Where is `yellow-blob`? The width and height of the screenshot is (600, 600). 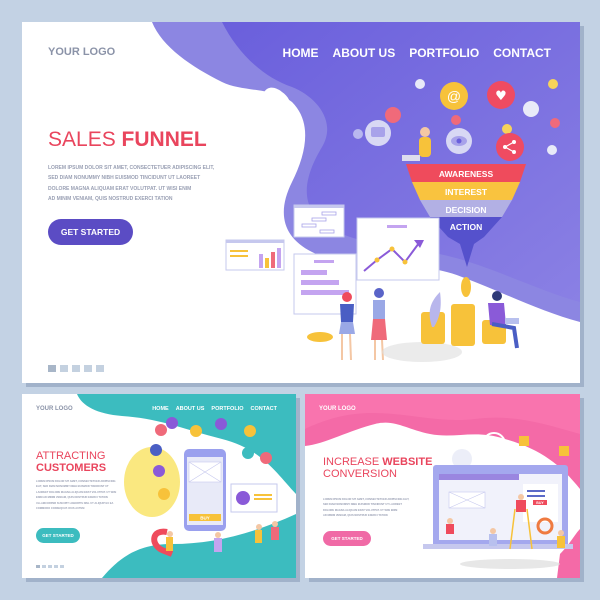 yellow-blob is located at coordinates (152, 482).